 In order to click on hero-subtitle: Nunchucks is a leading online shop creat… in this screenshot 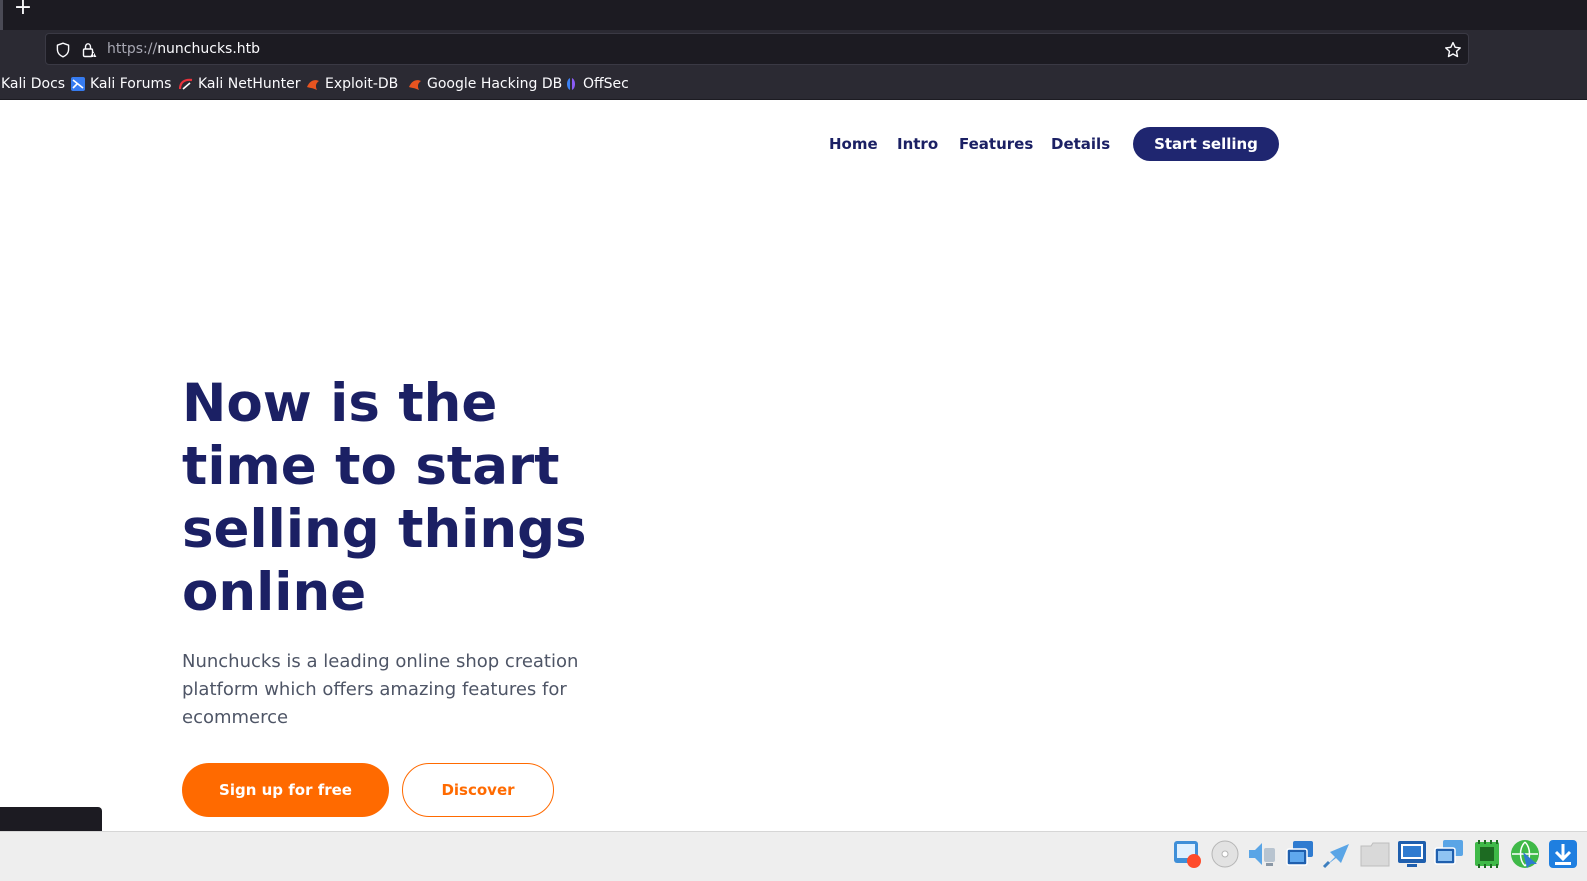, I will do `click(380, 689)`.